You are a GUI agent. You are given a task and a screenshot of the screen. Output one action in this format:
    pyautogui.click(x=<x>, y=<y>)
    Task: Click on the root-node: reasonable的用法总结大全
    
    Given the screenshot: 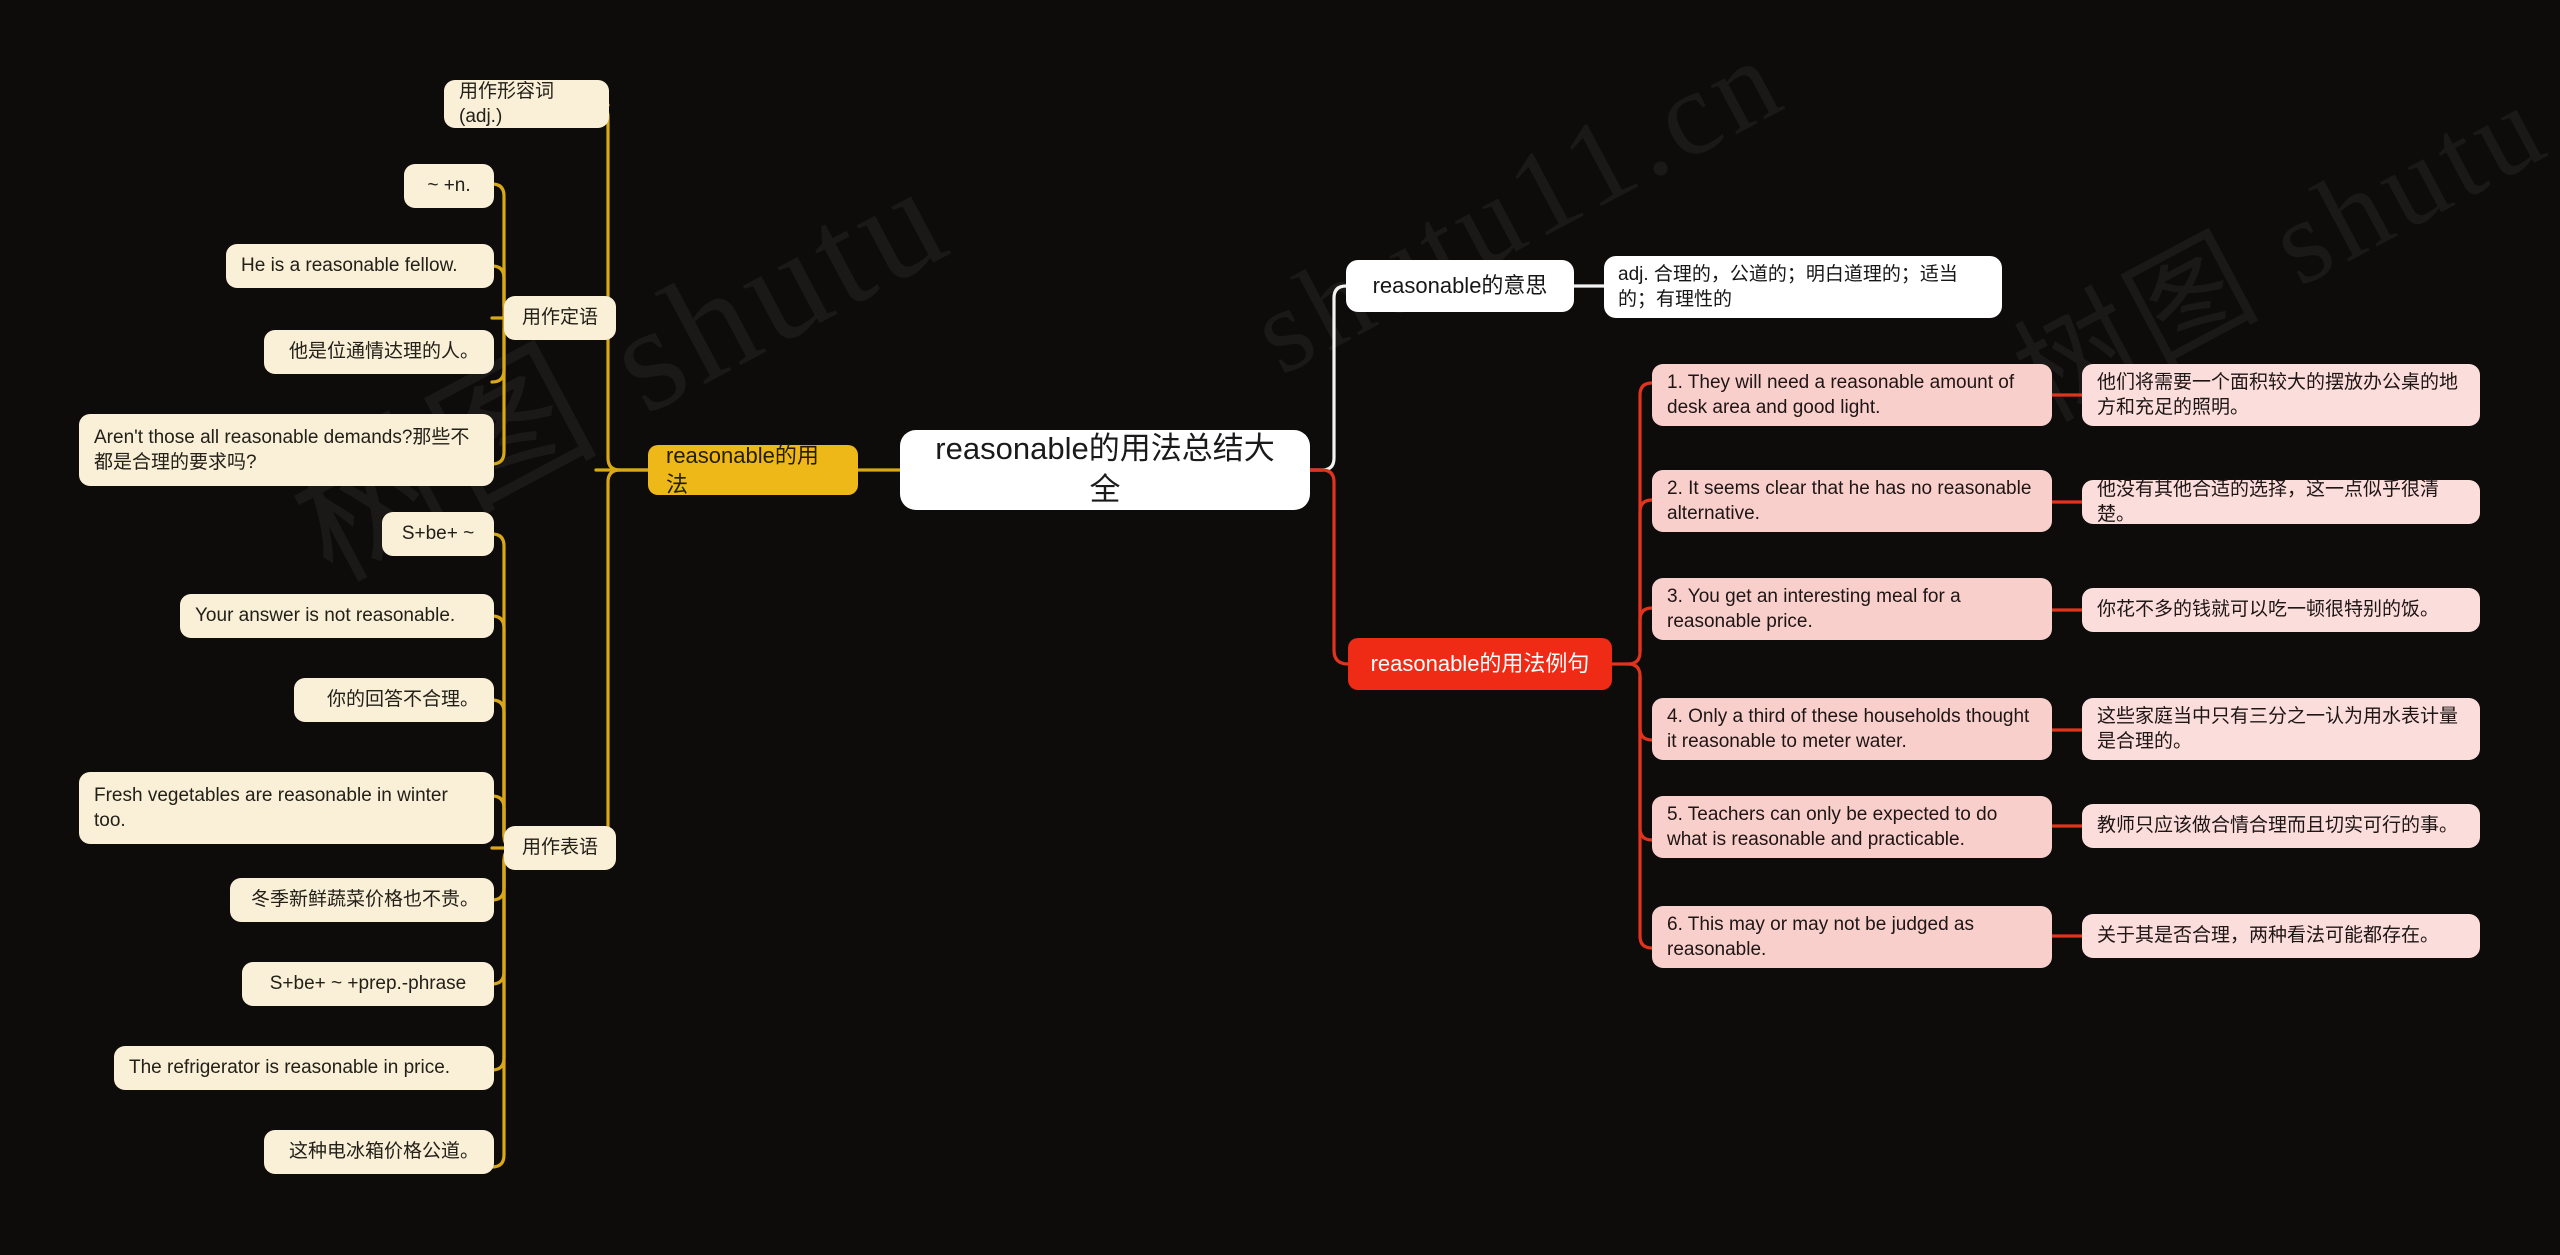 What is the action you would take?
    pyautogui.click(x=1105, y=470)
    